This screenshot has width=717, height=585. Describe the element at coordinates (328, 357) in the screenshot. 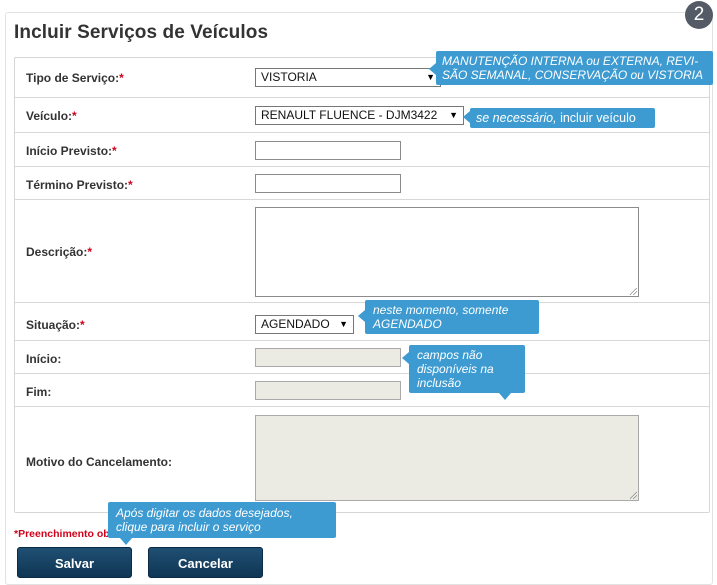

I see `inicio-input` at that location.